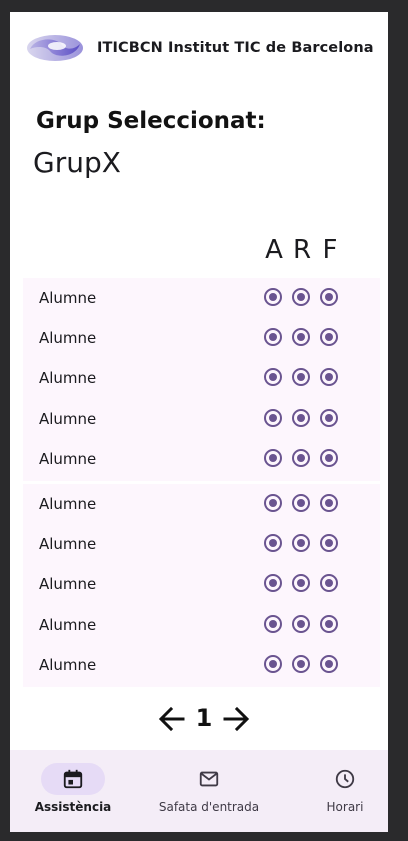 The image size is (408, 841). What do you see at coordinates (73, 791) in the screenshot?
I see `nav-item-assistencia: Assistència` at bounding box center [73, 791].